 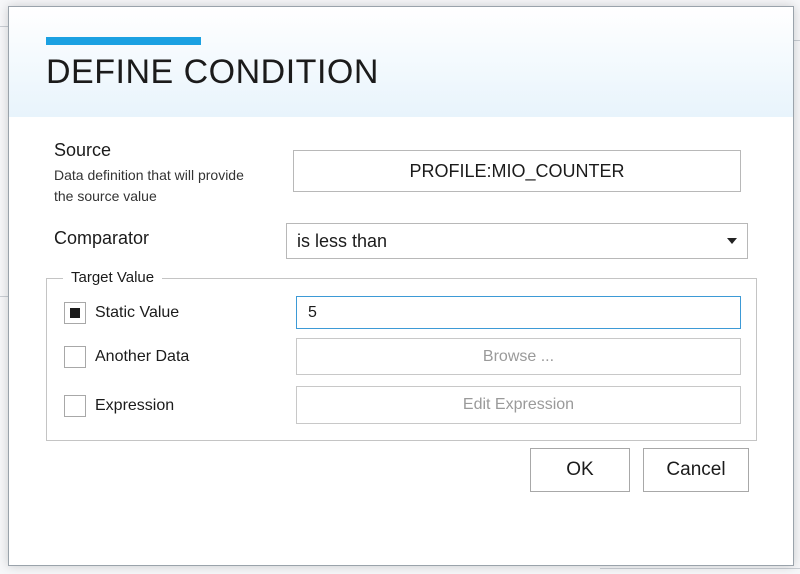 What do you see at coordinates (135, 405) in the screenshot?
I see `expression-label: Expression` at bounding box center [135, 405].